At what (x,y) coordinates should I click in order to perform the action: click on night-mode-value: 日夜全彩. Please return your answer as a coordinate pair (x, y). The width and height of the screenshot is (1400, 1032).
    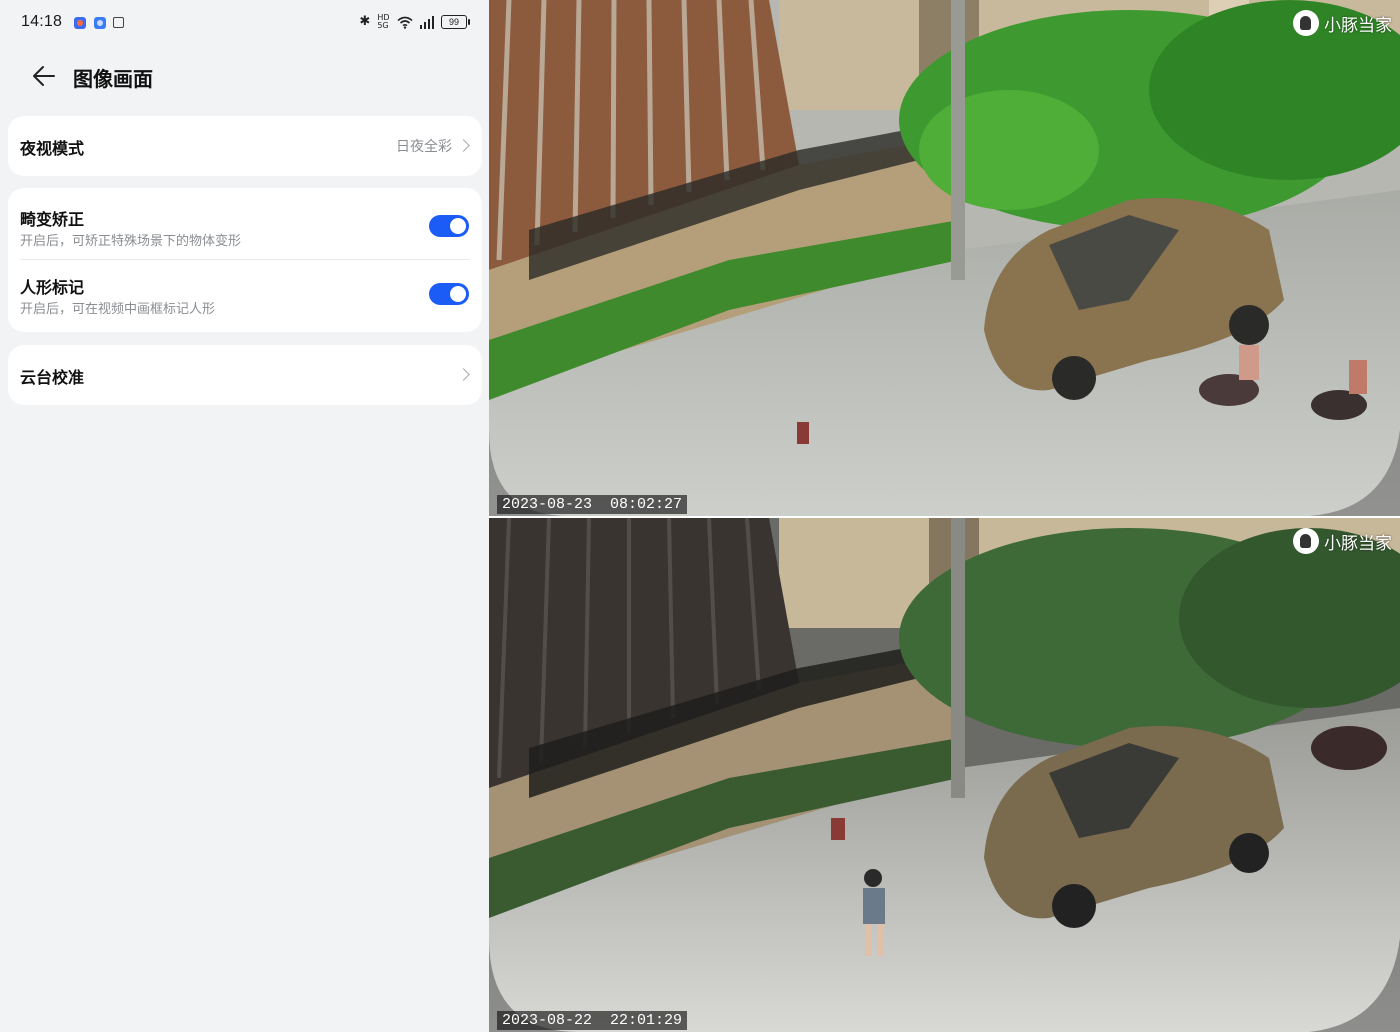
    Looking at the image, I should click on (424, 147).